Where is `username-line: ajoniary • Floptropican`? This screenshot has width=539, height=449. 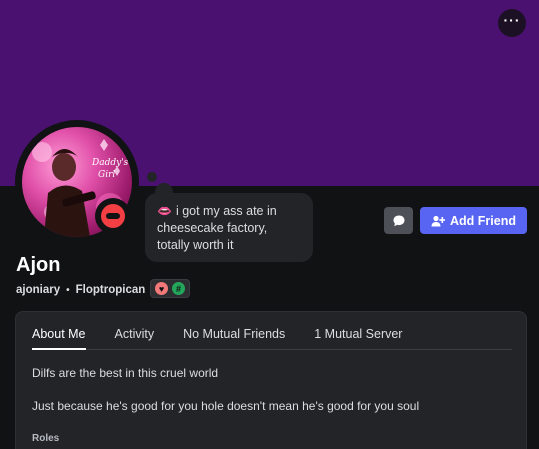
username-line: ajoniary • Floptropican is located at coordinates (80, 290).